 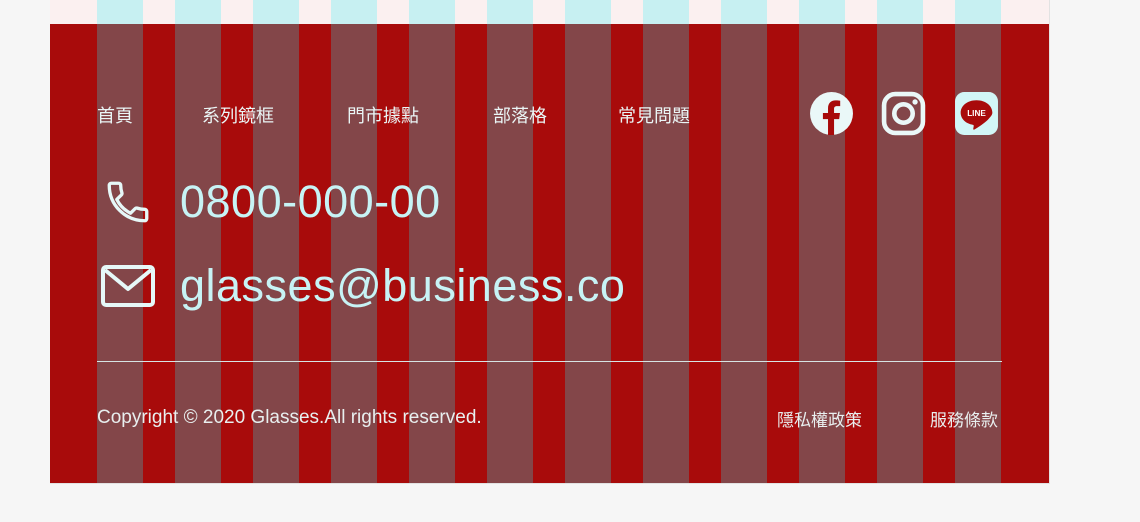 I want to click on line-icon: LINE, so click(x=976, y=113).